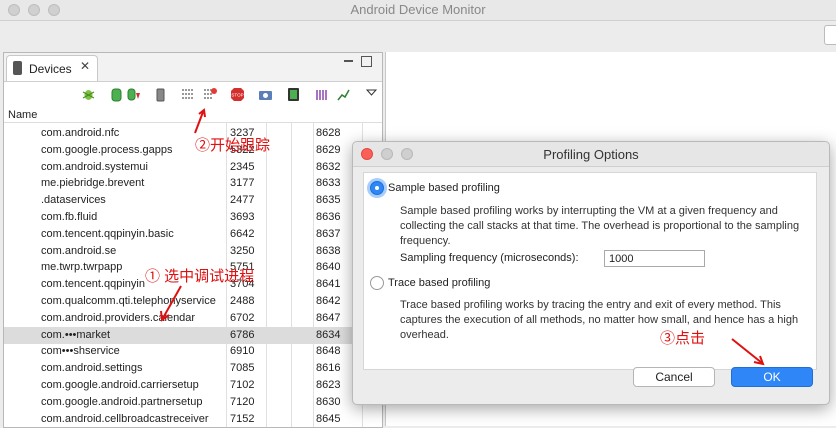 This screenshot has height=428, width=836. I want to click on process-pid: 6910, so click(242, 351).